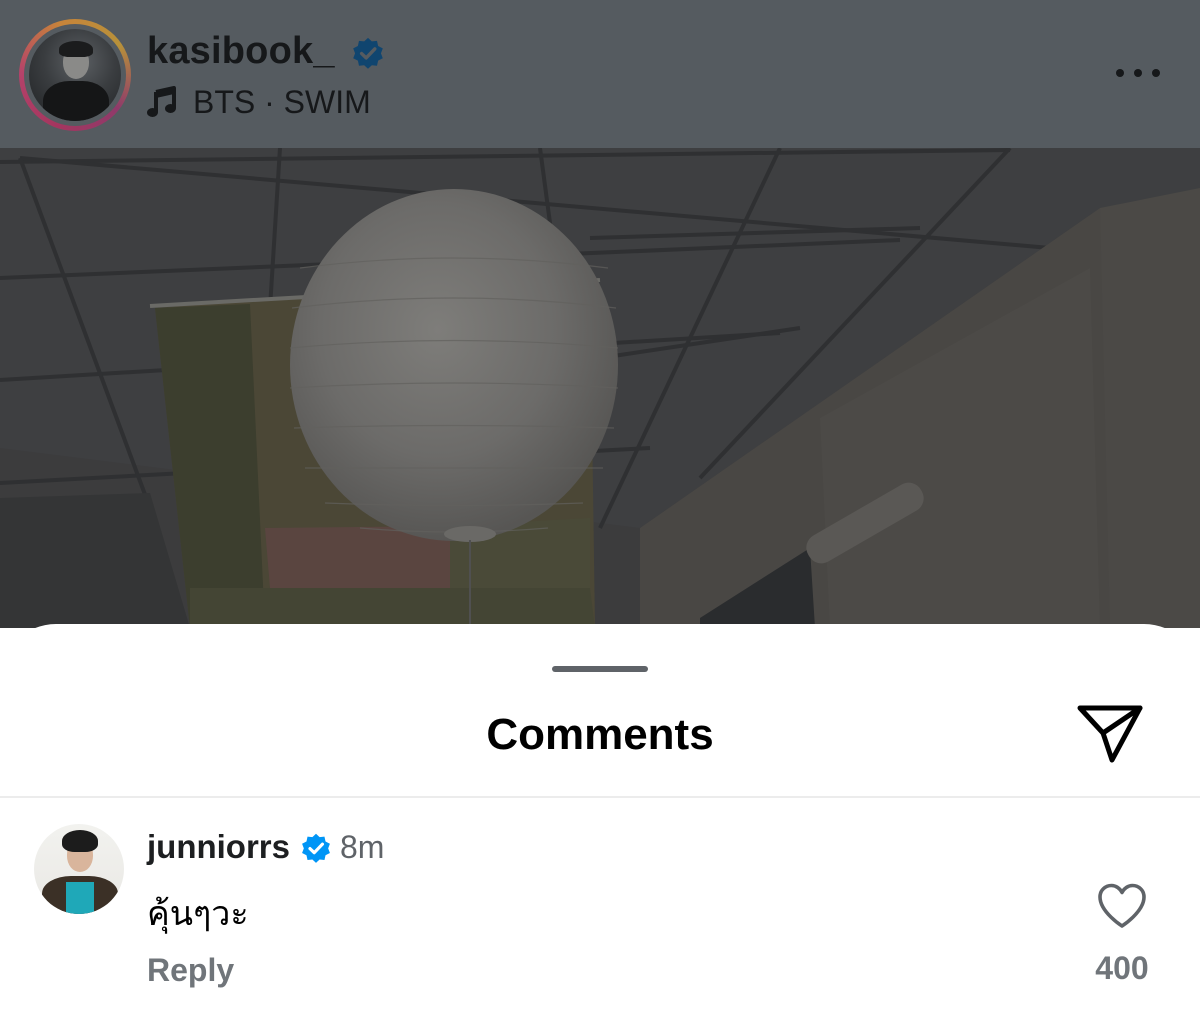  What do you see at coordinates (1122, 968) in the screenshot?
I see `like-count: 400` at bounding box center [1122, 968].